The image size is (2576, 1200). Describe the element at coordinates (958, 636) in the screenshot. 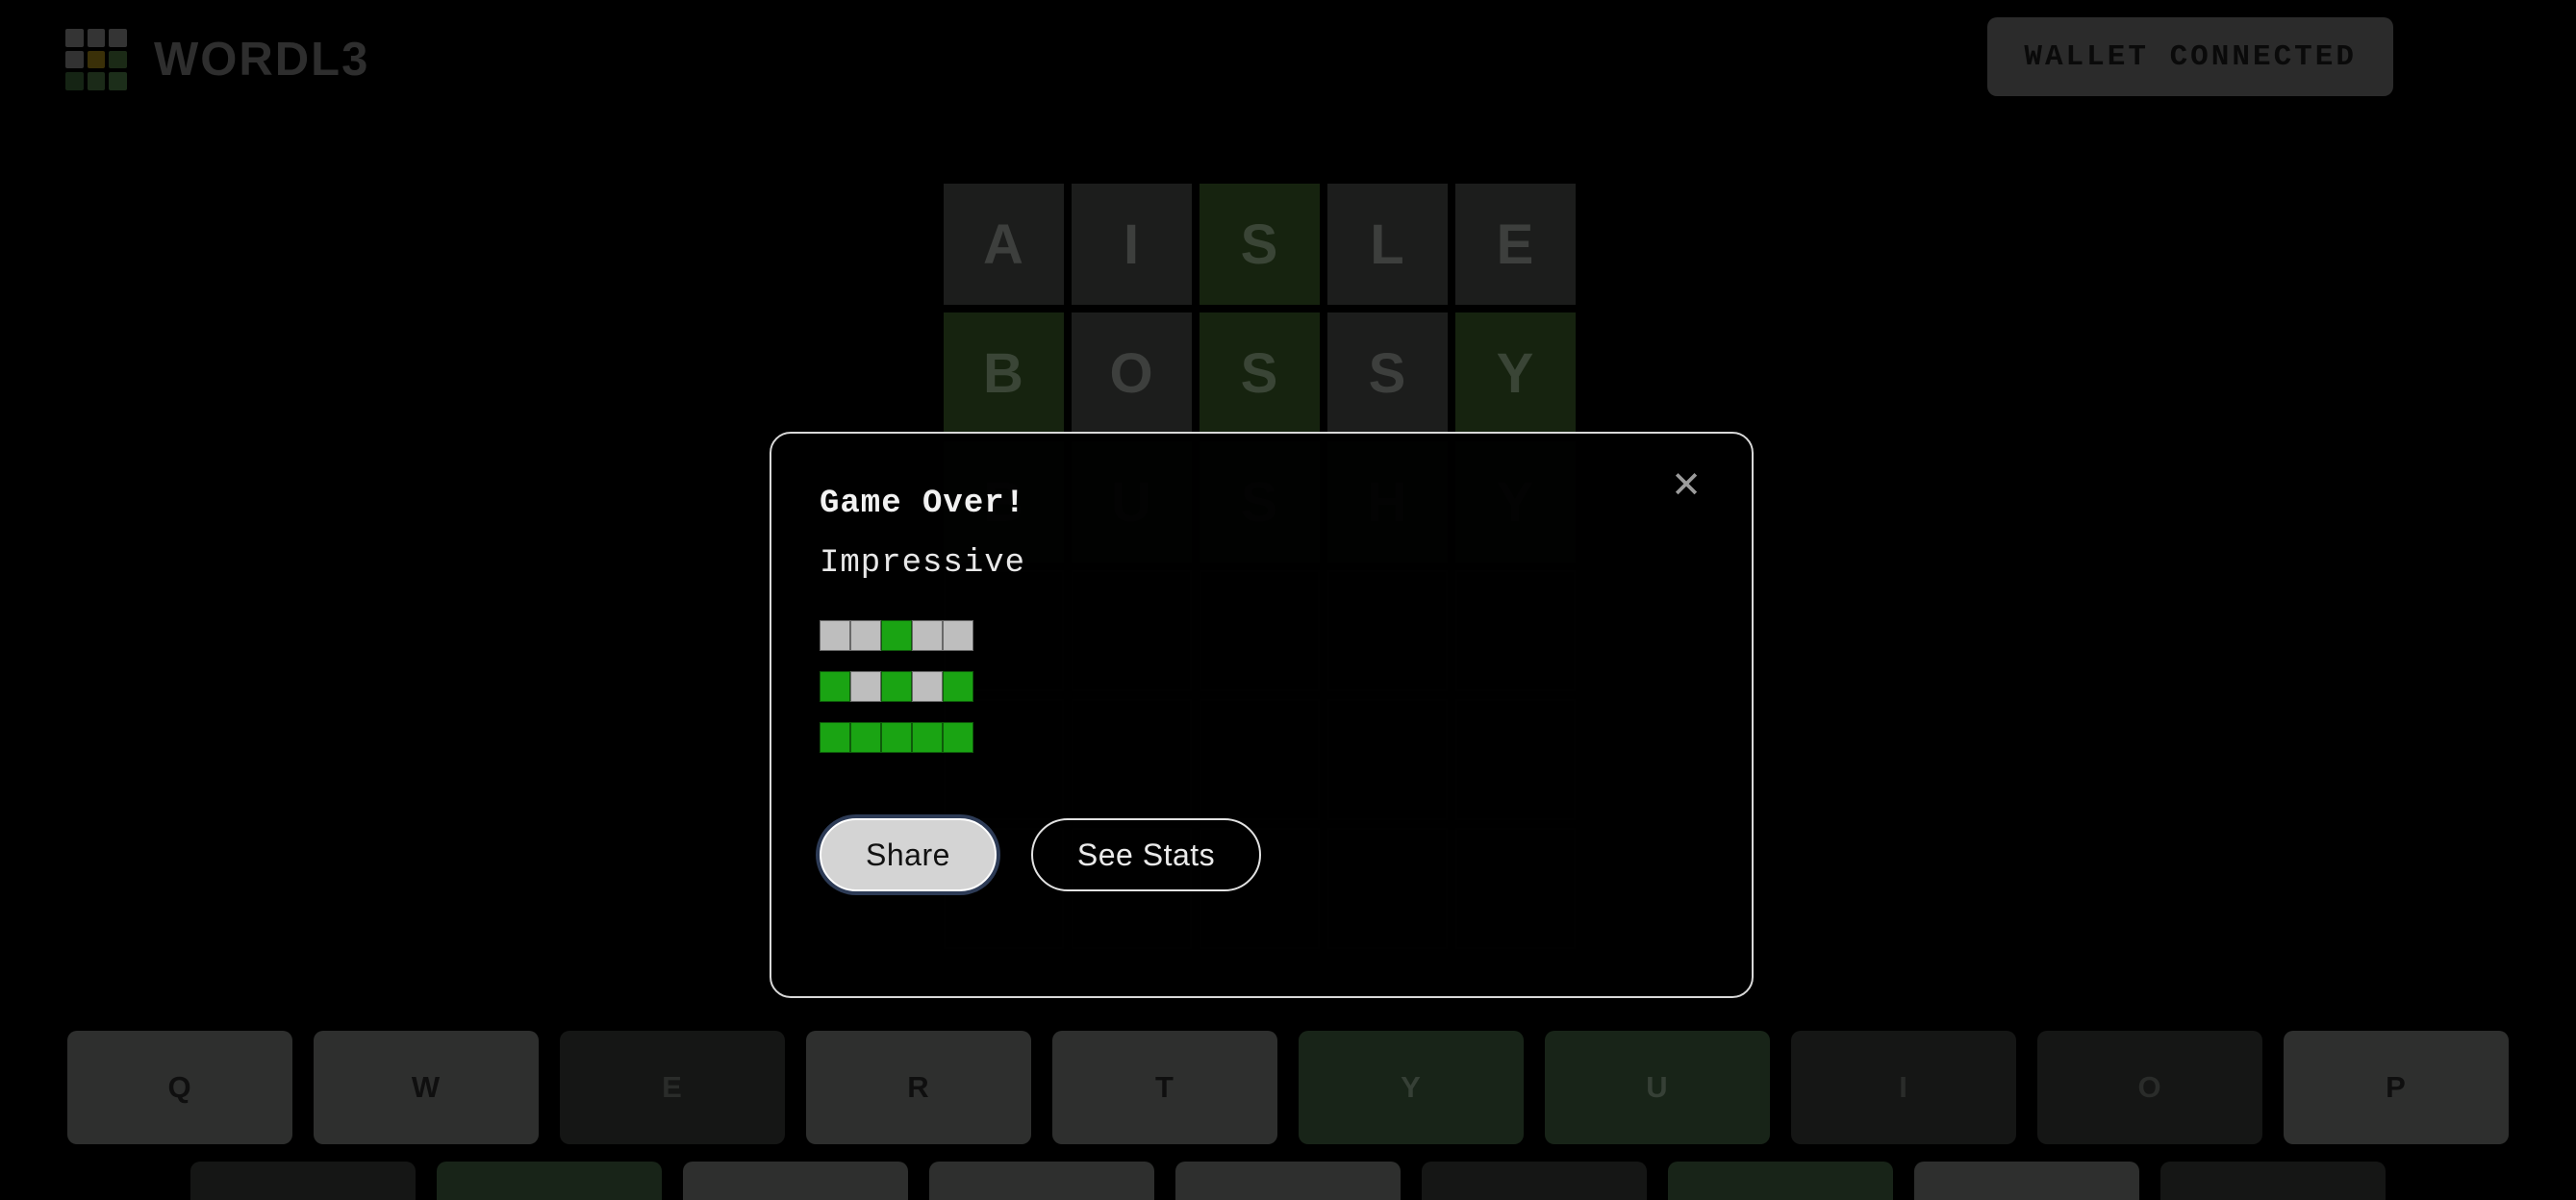

I see `share-square-r1-c5` at that location.